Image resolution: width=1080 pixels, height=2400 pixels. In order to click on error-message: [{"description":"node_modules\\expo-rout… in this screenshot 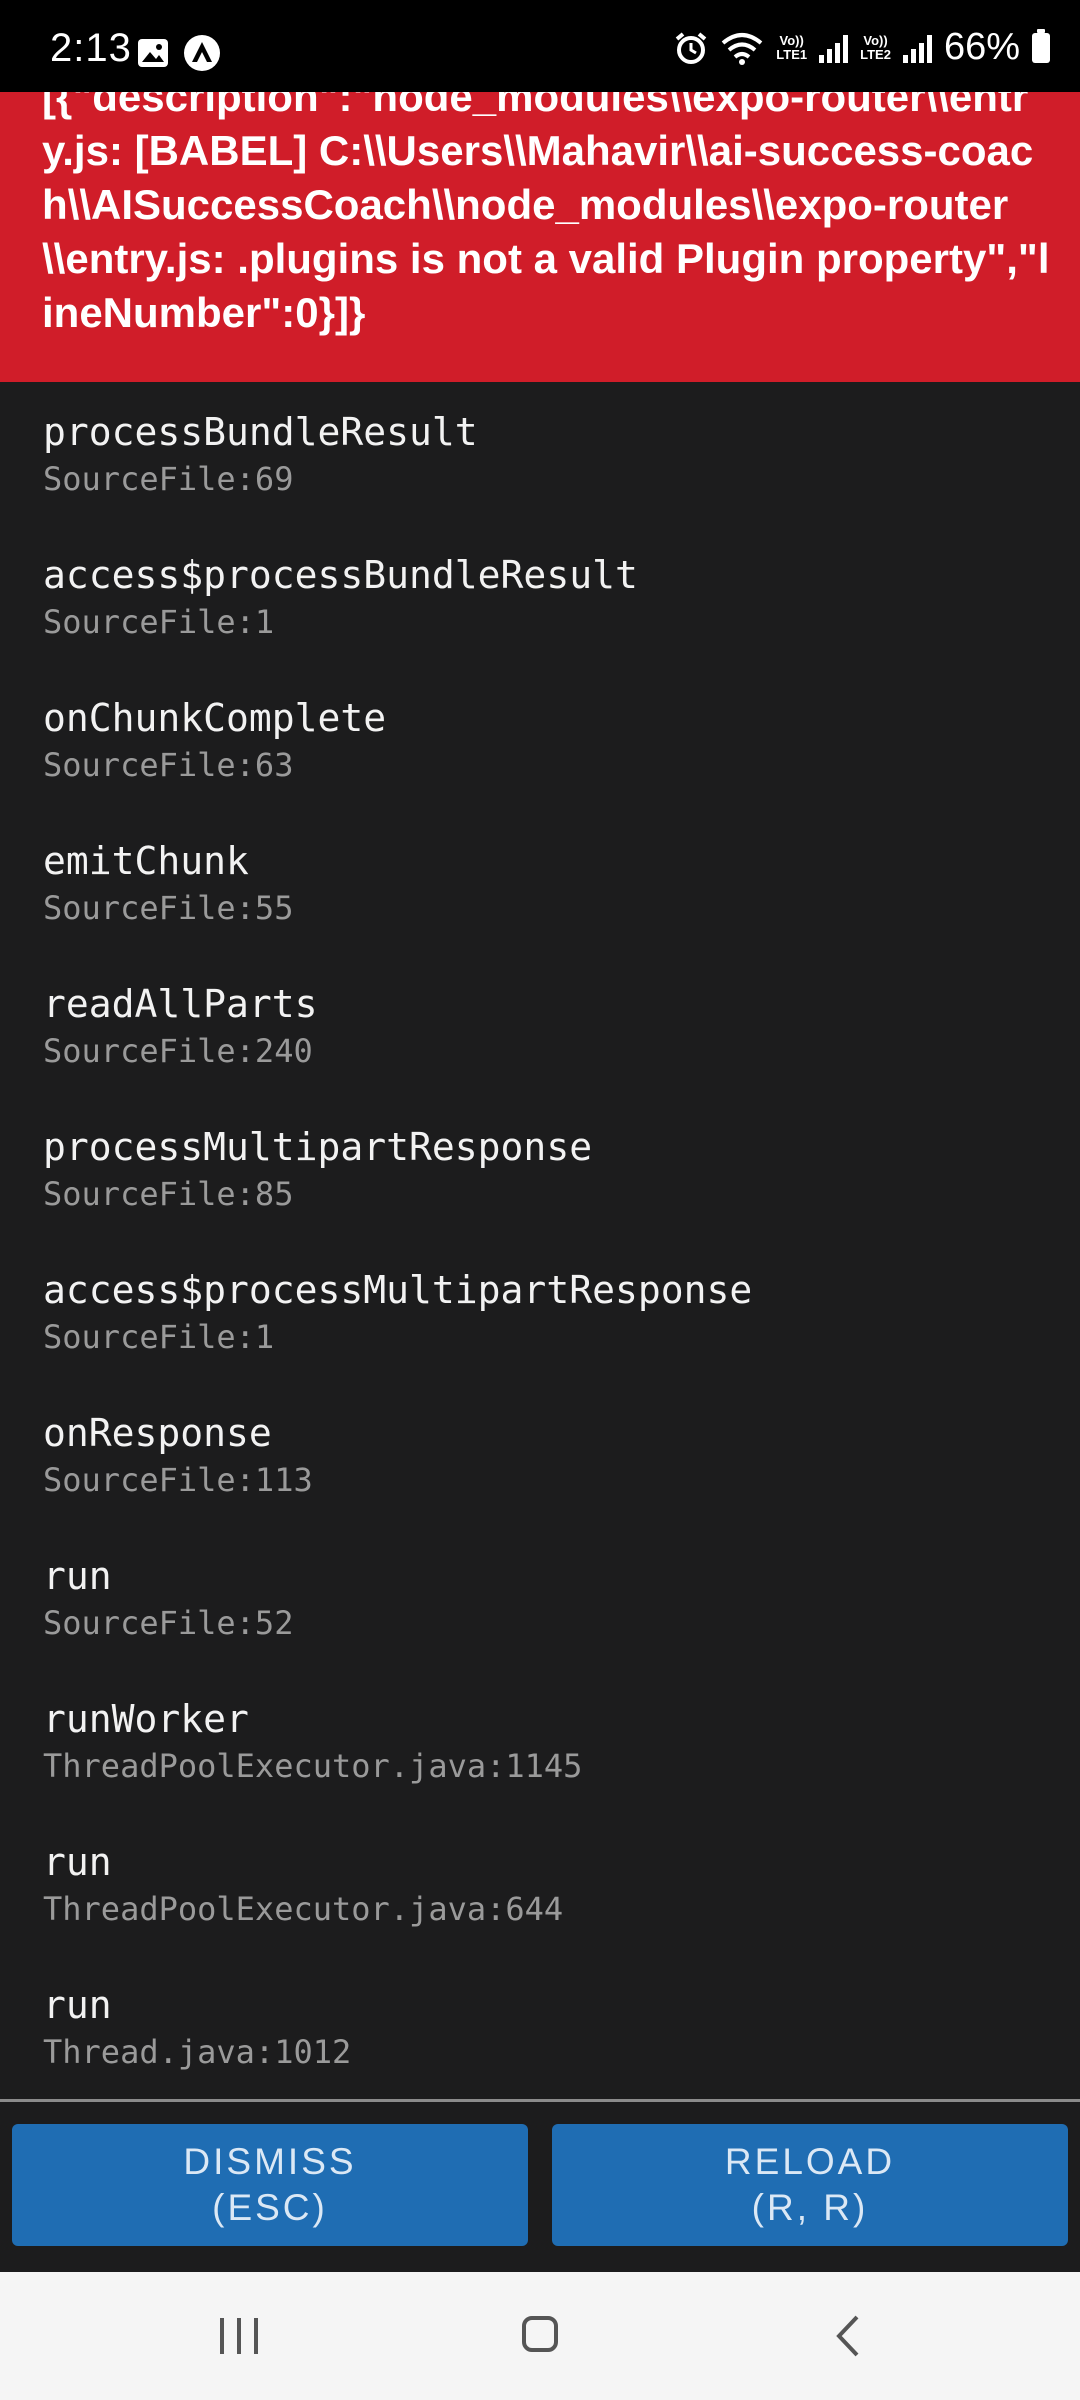, I will do `click(546, 214)`.